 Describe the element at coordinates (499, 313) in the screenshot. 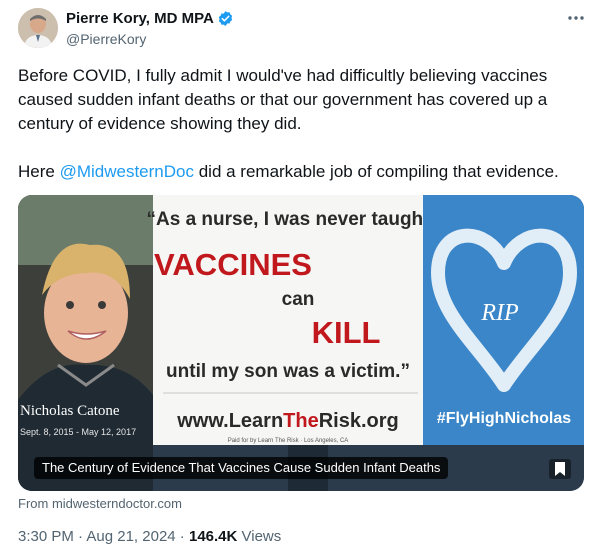

I see `billboard-rip: RIP` at that location.